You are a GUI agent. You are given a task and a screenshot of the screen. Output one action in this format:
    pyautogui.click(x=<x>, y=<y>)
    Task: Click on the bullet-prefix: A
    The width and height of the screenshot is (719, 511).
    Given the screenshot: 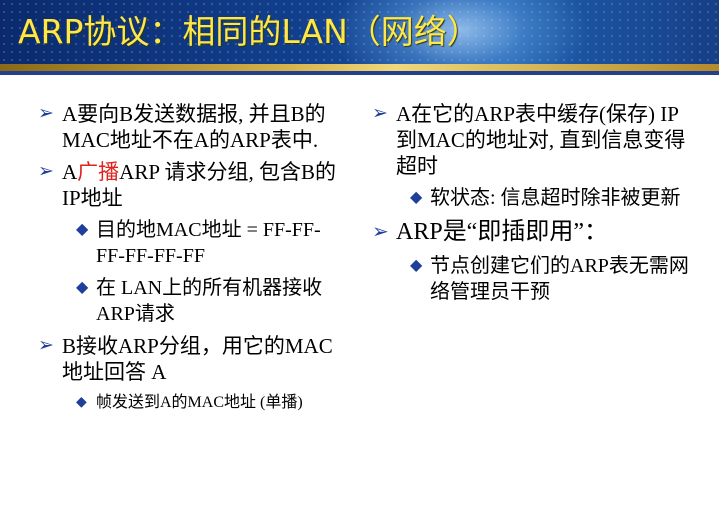 What is the action you would take?
    pyautogui.click(x=70, y=172)
    